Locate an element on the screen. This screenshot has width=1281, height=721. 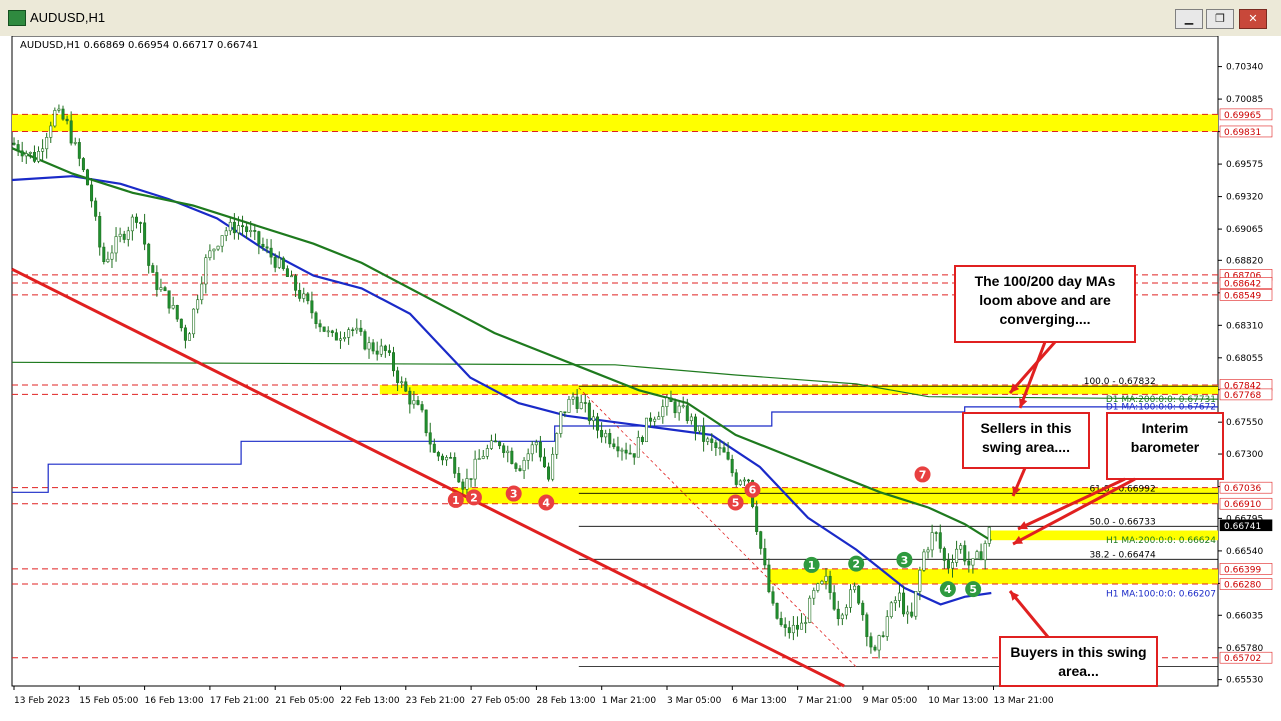
swing-marker-label: 1 is located at coordinates (456, 500).